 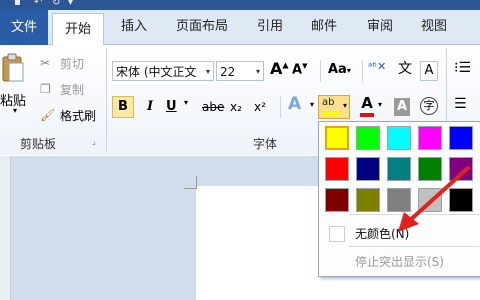 What do you see at coordinates (17, 4) in the screenshot?
I see `word-icon: ▪` at bounding box center [17, 4].